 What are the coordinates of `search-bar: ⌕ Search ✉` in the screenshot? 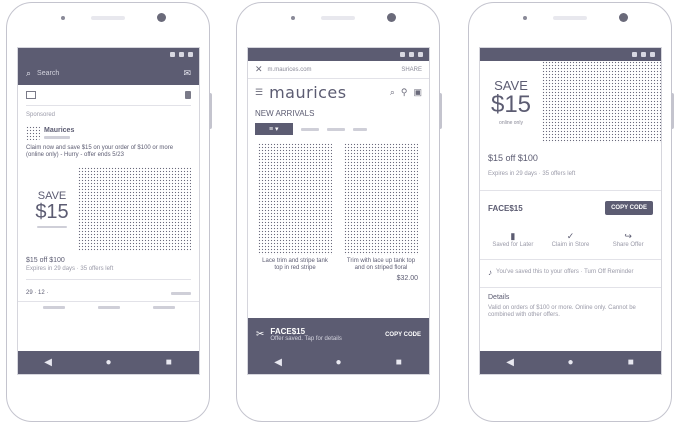 It's located at (108, 73).